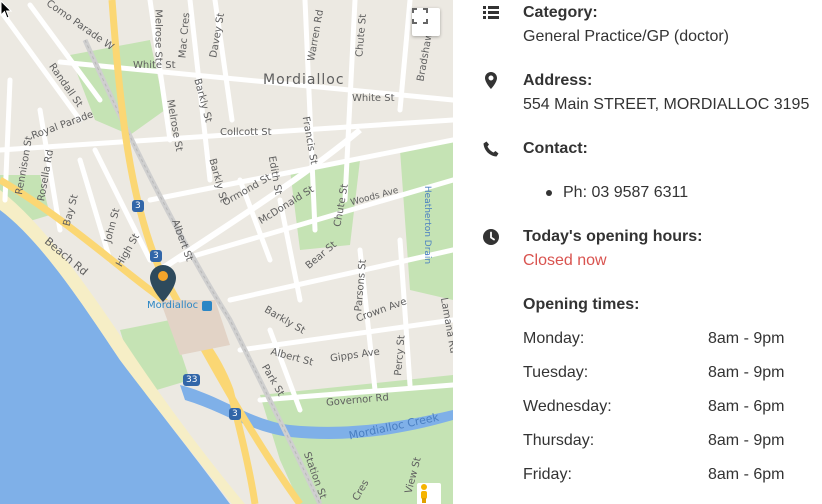 The height and width of the screenshot is (504, 822). Describe the element at coordinates (560, 12) in the screenshot. I see `category-label: Category:` at that location.